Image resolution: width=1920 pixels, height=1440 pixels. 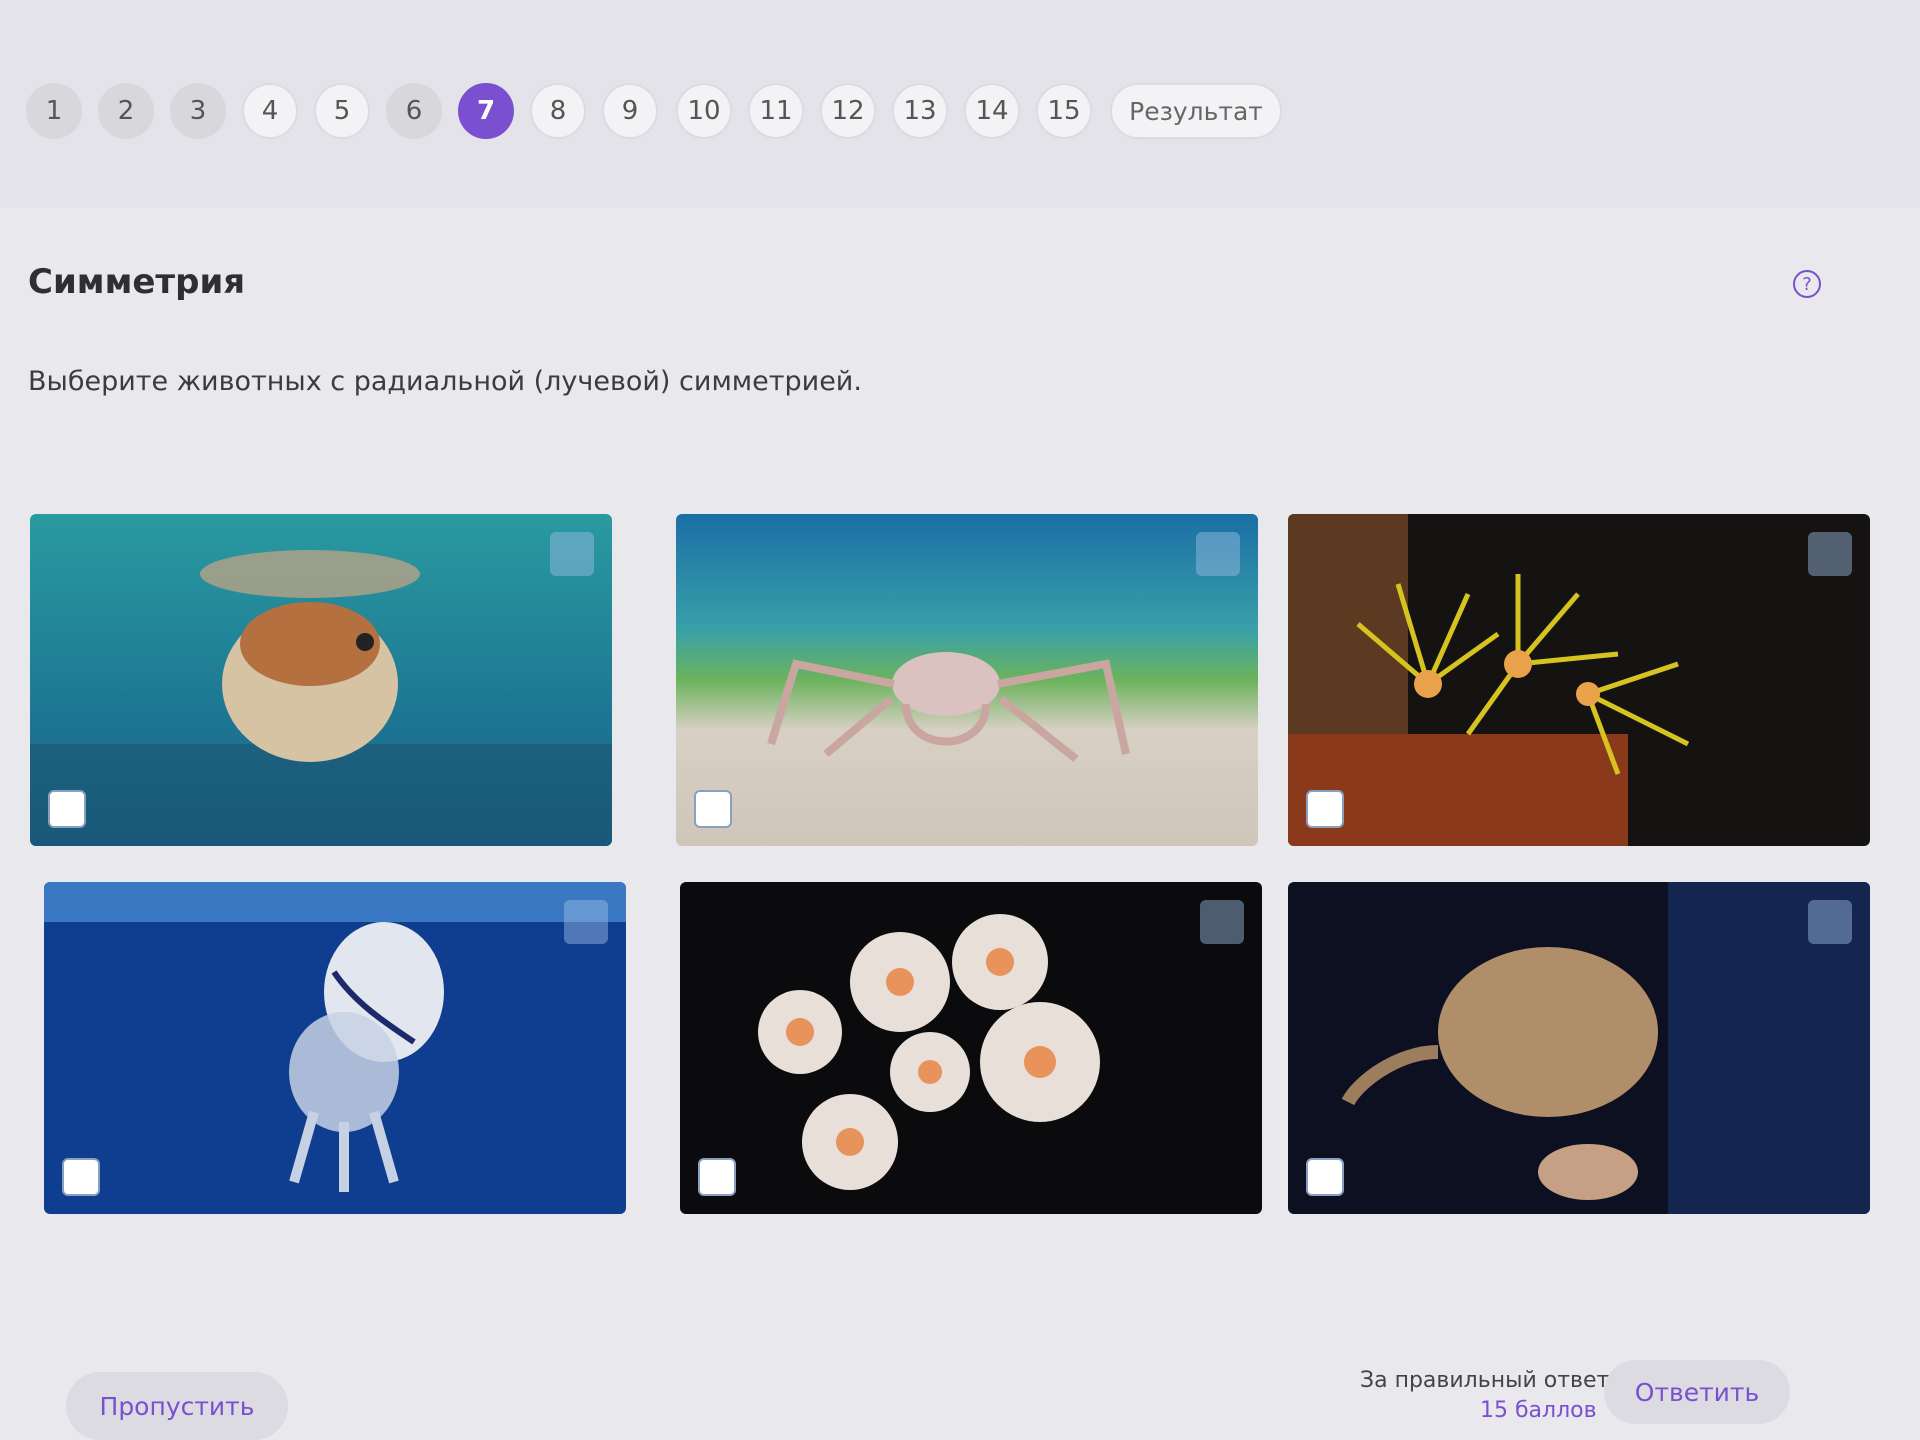 I want to click on spider-crab-photo, so click(x=967, y=680).